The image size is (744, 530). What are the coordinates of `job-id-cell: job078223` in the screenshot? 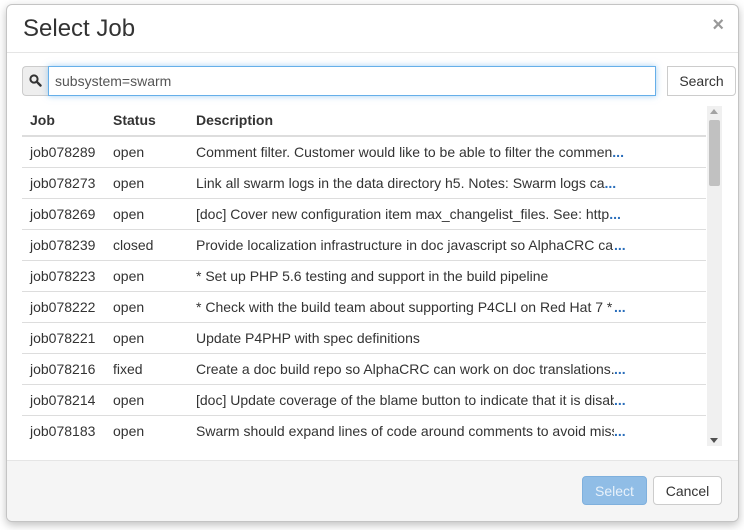 It's located at (63, 276).